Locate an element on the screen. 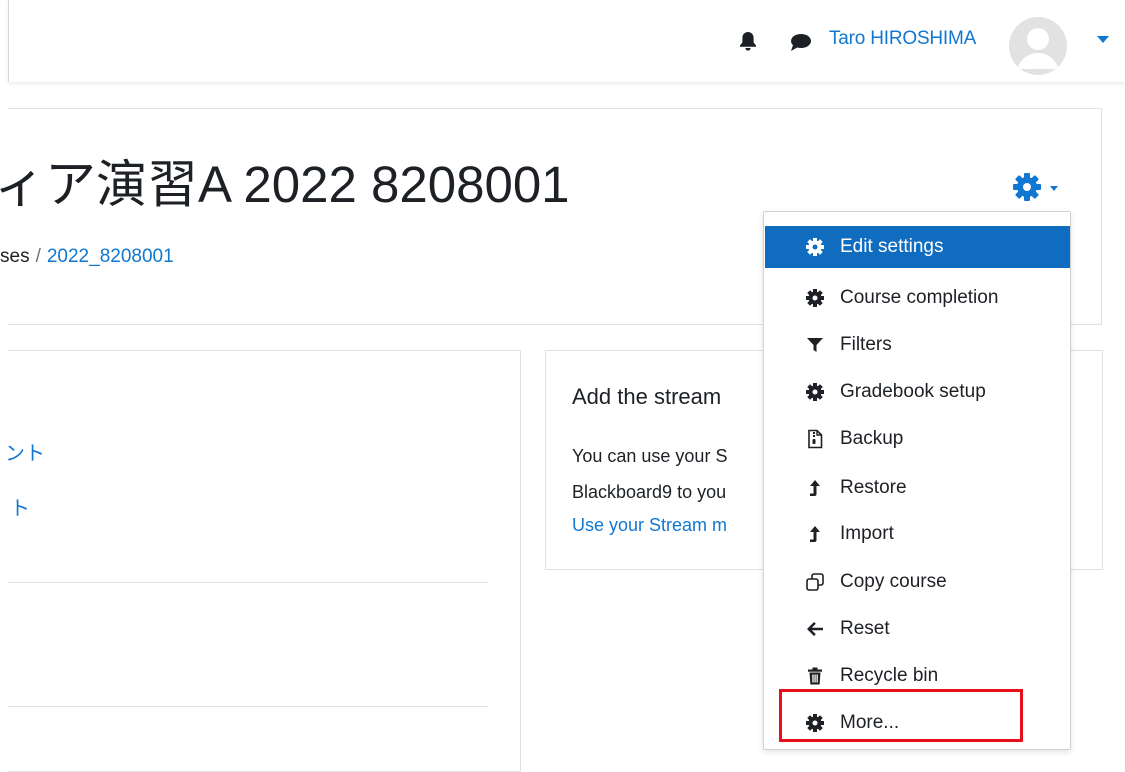 The image size is (1125, 772). menu-item-reset: Reset is located at coordinates (917, 629).